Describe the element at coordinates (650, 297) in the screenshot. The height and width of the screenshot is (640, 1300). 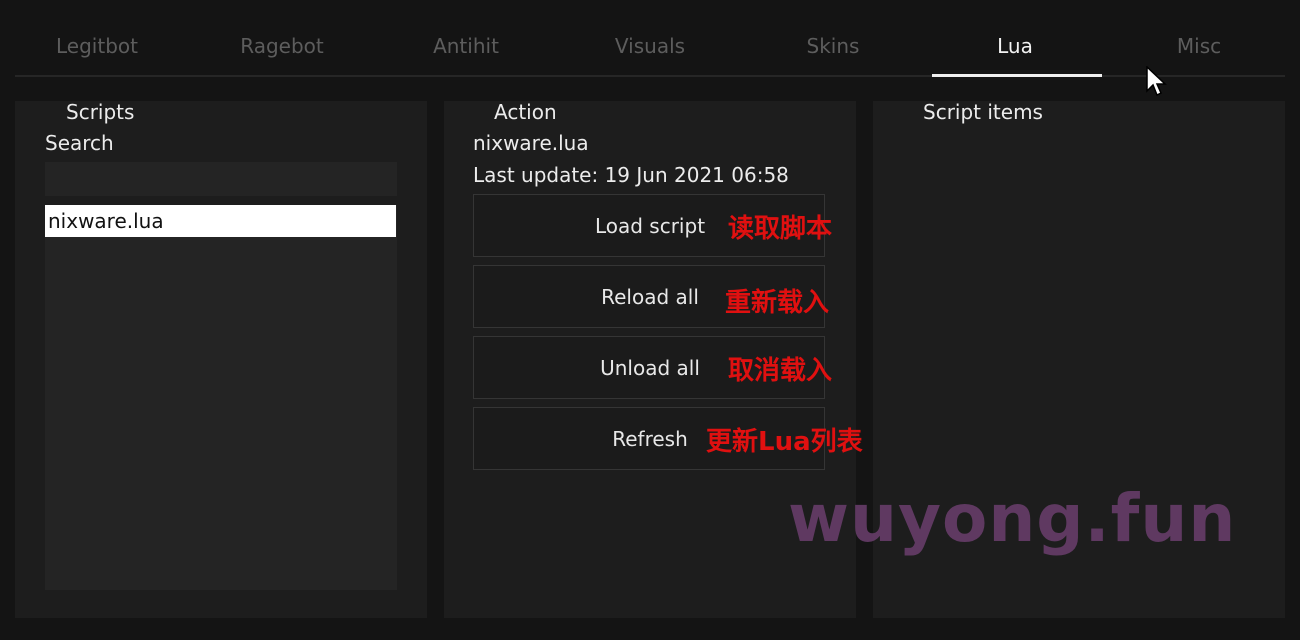
I see `reload-all-label: Reload all` at that location.